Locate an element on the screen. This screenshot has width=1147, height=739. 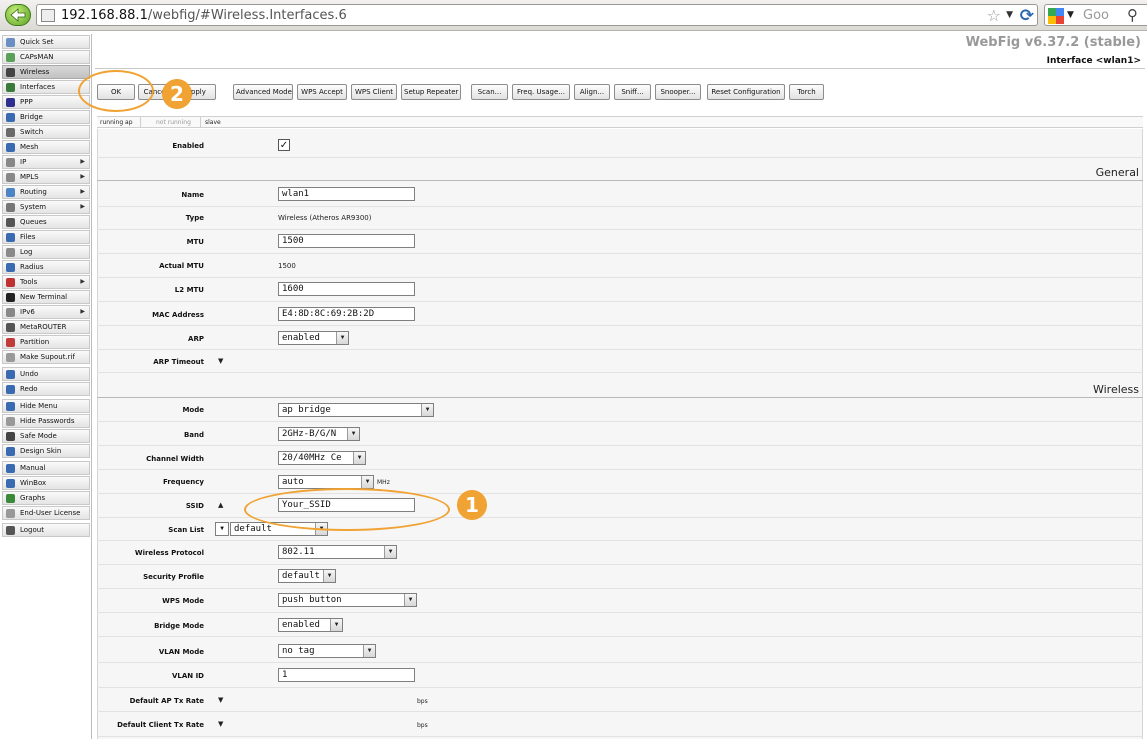
sidebar-item-ipv6: IPv6 ▶ is located at coordinates (46, 312).